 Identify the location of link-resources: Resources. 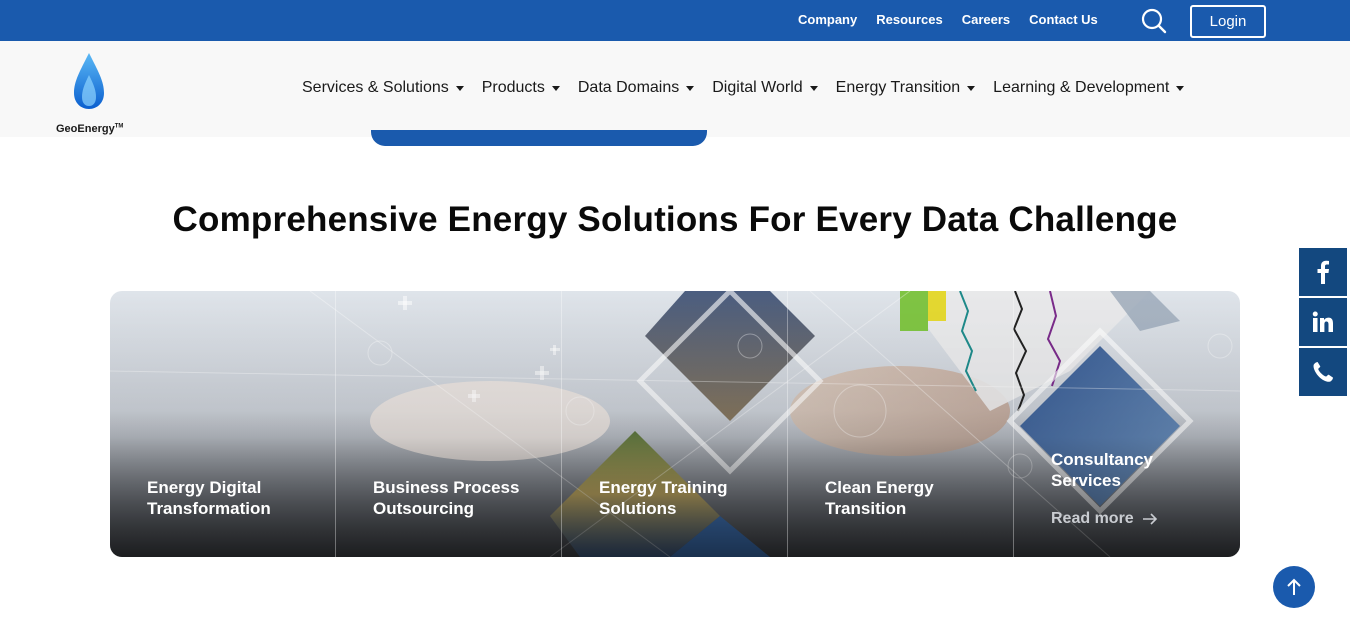
(909, 19).